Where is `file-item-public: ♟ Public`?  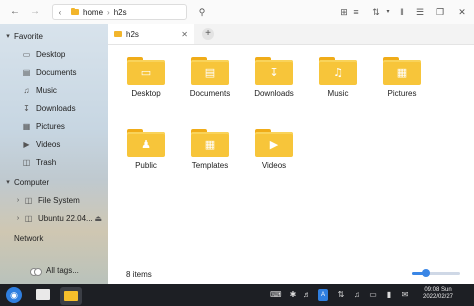
file-item-public: ♟ Public is located at coordinates (146, 149).